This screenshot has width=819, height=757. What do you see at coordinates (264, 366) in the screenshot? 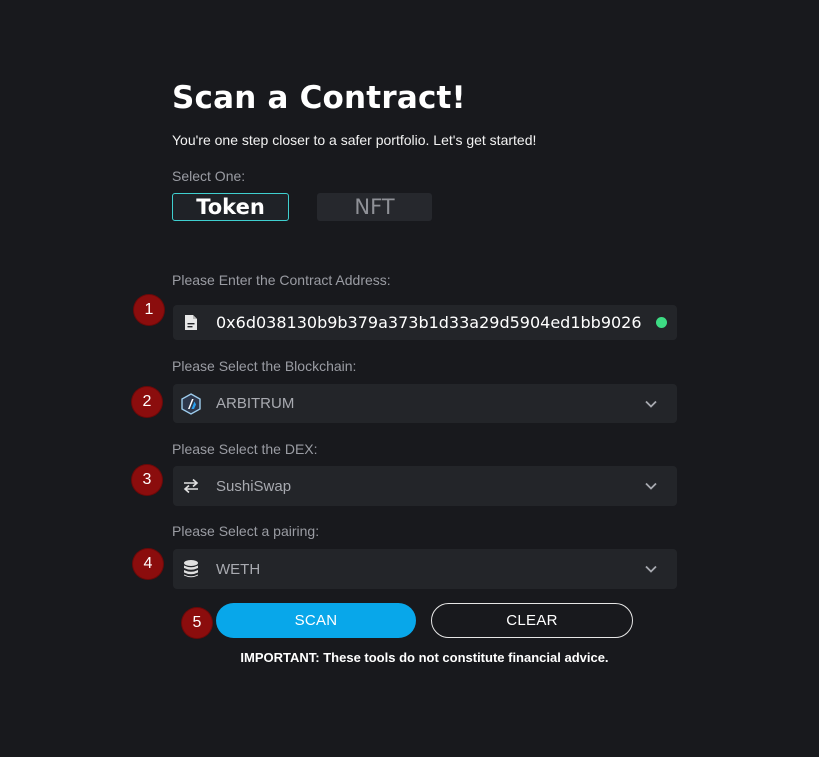
I see `blockchain-label: Please Select the Blockchain:` at bounding box center [264, 366].